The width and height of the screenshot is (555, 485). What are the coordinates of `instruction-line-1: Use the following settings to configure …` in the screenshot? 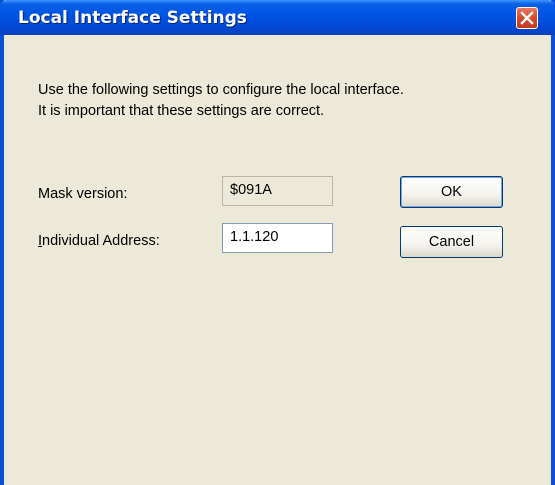 It's located at (221, 90).